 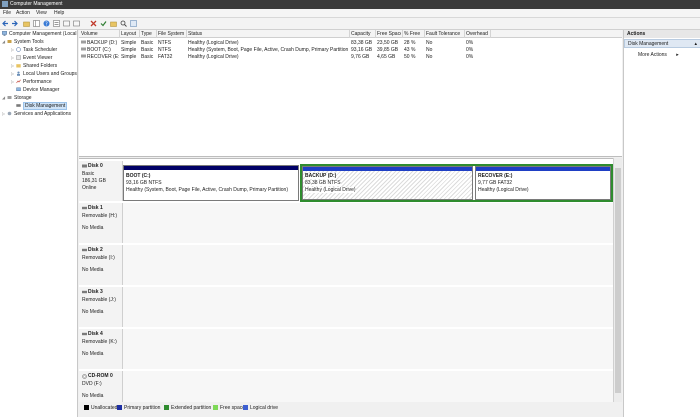 What do you see at coordinates (695, 44) in the screenshot?
I see `collapse-arrow-icon: ▴` at bounding box center [695, 44].